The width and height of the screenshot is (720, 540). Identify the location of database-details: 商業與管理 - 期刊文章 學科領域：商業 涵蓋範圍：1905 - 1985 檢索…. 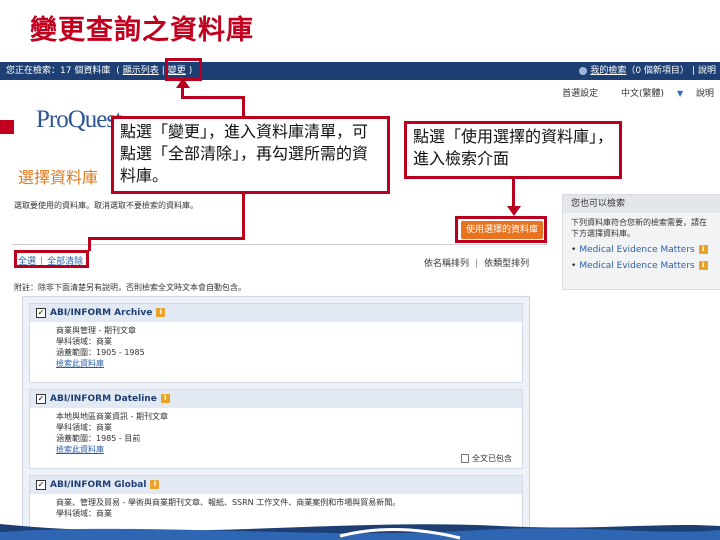
(276, 352).